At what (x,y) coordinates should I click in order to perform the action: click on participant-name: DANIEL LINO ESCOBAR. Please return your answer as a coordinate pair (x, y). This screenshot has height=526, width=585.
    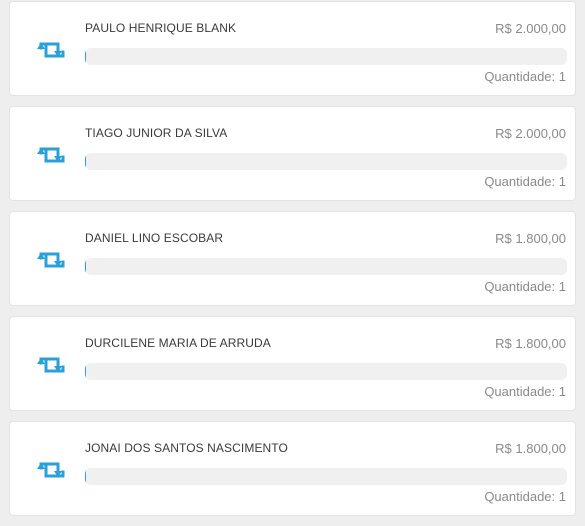
    Looking at the image, I should click on (154, 238).